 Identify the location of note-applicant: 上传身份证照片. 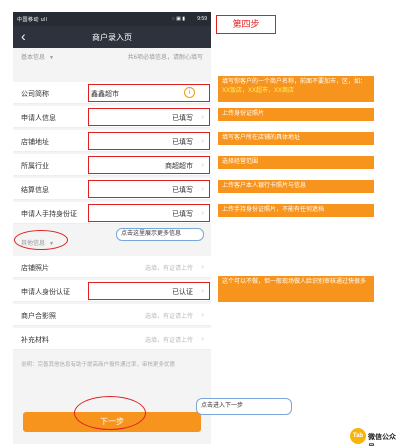
(296, 114).